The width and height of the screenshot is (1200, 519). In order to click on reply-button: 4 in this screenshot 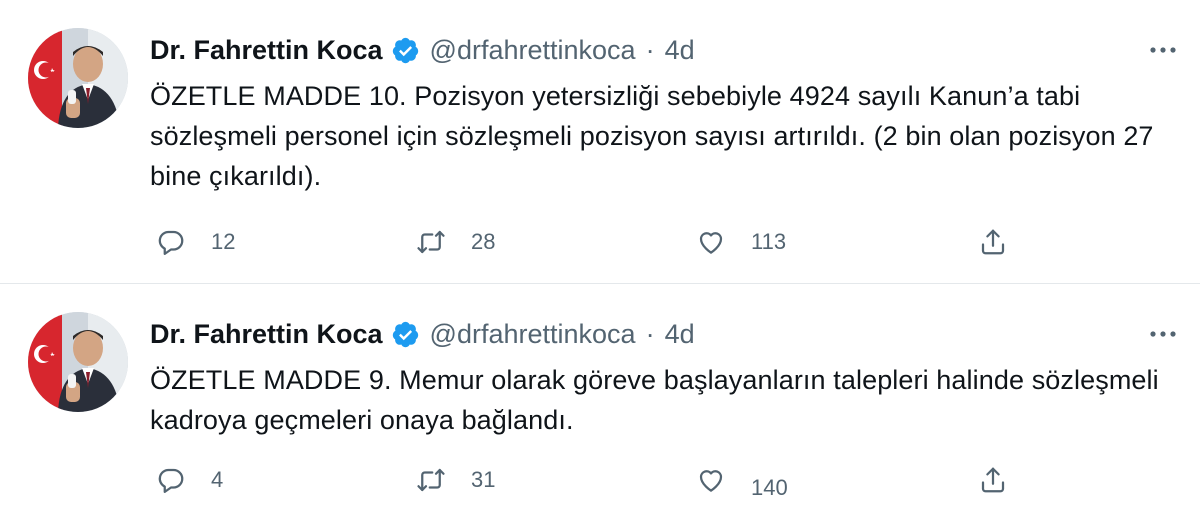, I will do `click(189, 480)`.